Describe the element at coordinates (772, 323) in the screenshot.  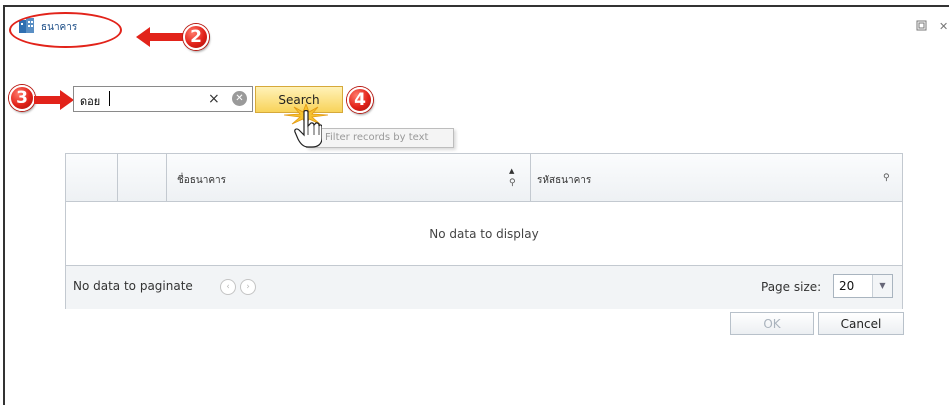
I see `ok-button: OK` at that location.